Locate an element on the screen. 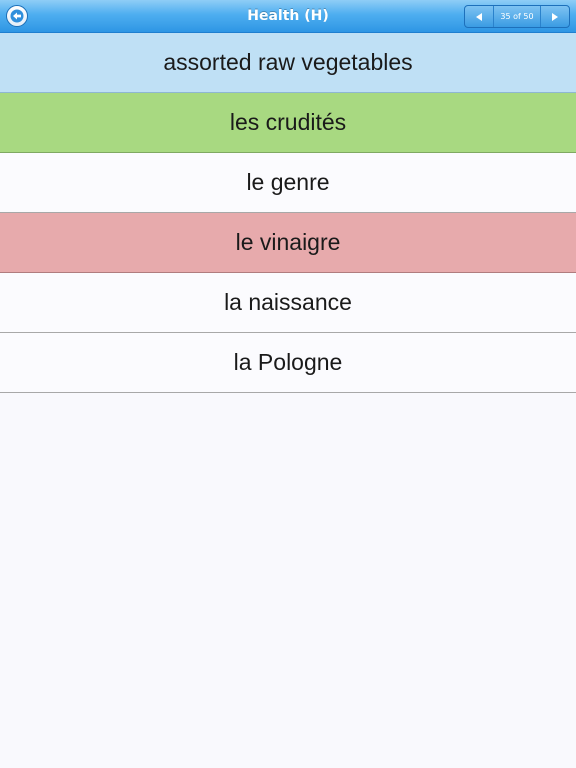 This screenshot has height=768, width=576. answer-option: la naissance is located at coordinates (288, 303).